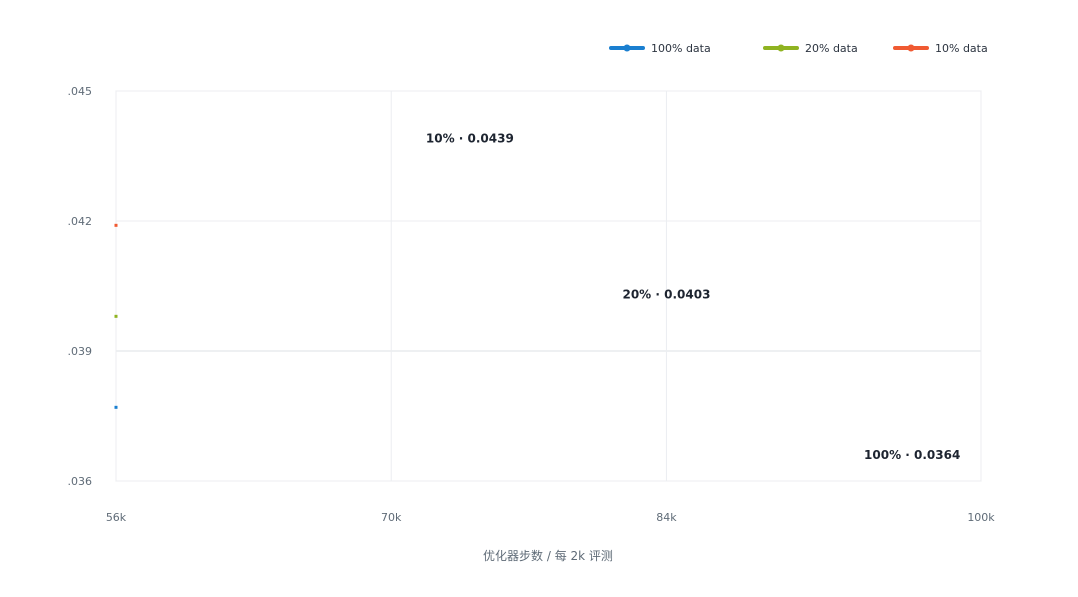 This screenshot has height=597, width=1078. I want to click on annotation-label: 20% · 0.0403, so click(666, 295).